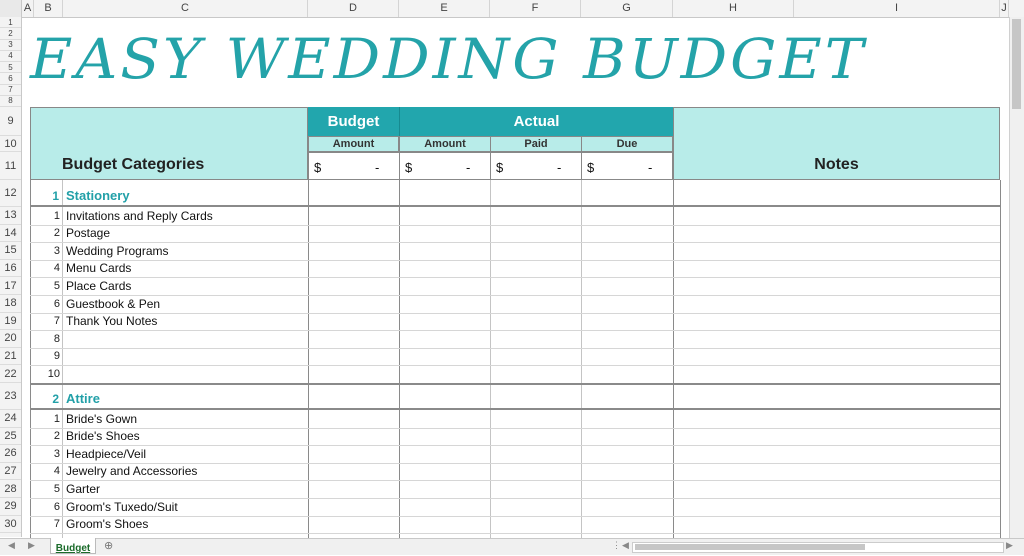 The width and height of the screenshot is (1024, 556). I want to click on item-number: 6, so click(56, 303).